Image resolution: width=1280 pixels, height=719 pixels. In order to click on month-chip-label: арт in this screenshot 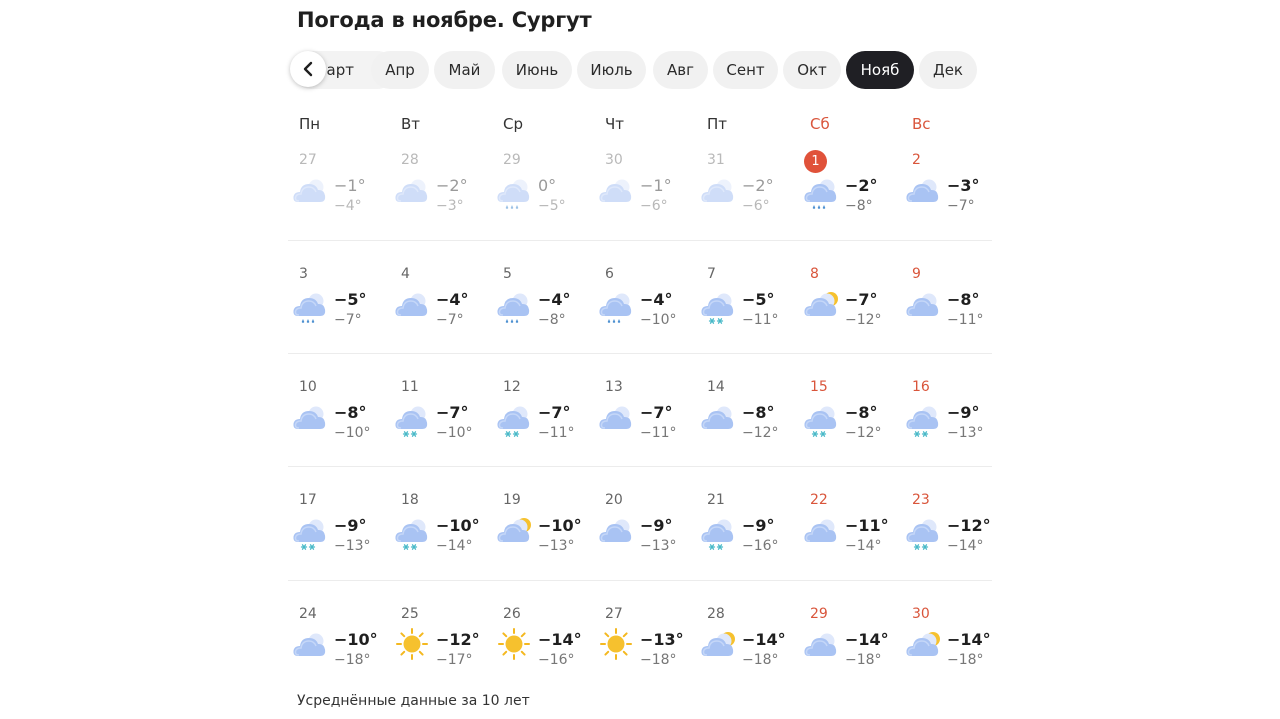, I will do `click(340, 70)`.